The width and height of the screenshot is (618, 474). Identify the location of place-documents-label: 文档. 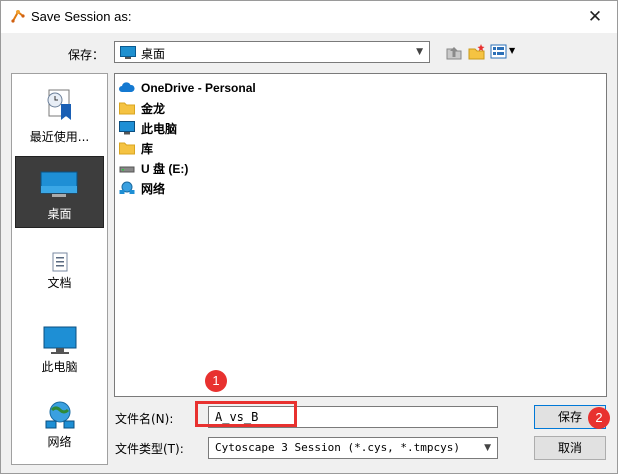
(59, 283).